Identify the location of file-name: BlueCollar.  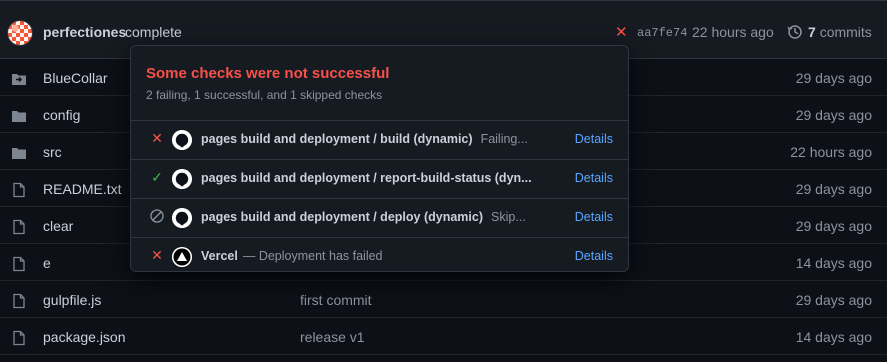
(75, 78).